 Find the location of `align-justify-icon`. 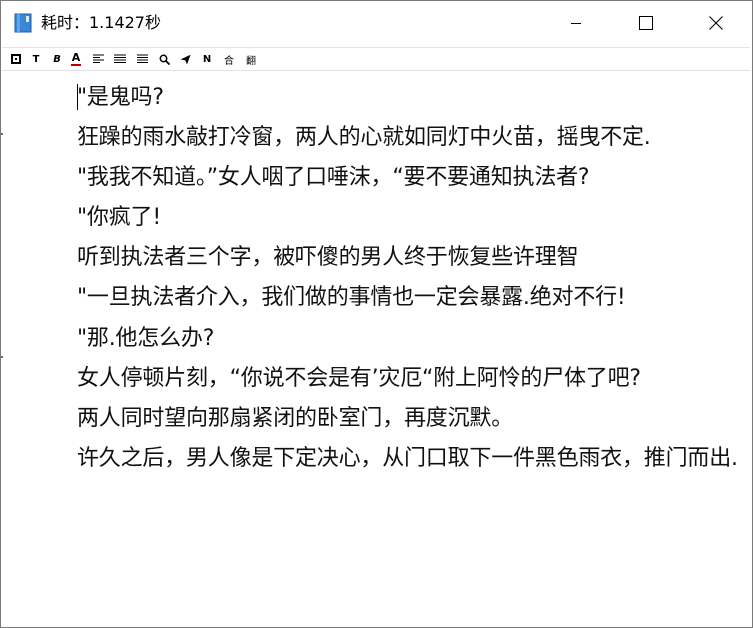

align-justify-icon is located at coordinates (120, 59).